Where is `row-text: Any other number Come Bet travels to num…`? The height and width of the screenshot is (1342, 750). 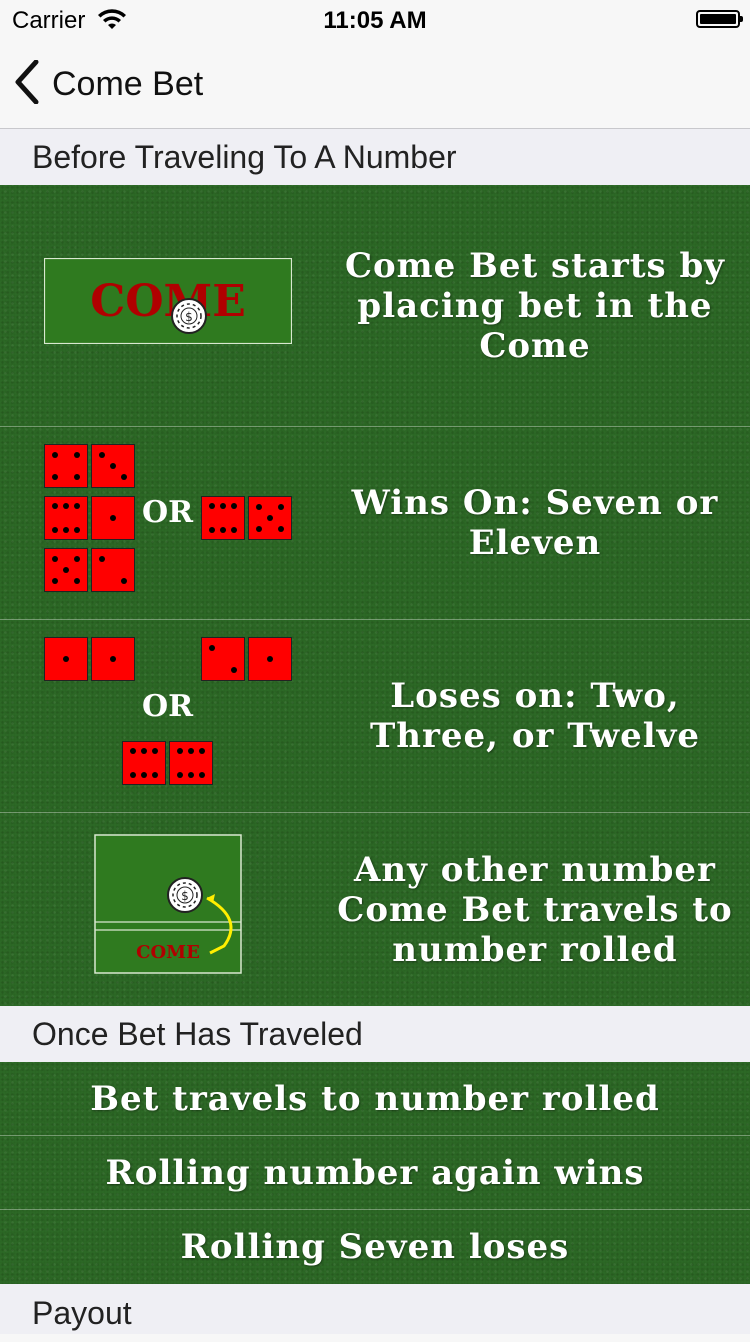 row-text: Any other number Come Bet travels to num… is located at coordinates (535, 909).